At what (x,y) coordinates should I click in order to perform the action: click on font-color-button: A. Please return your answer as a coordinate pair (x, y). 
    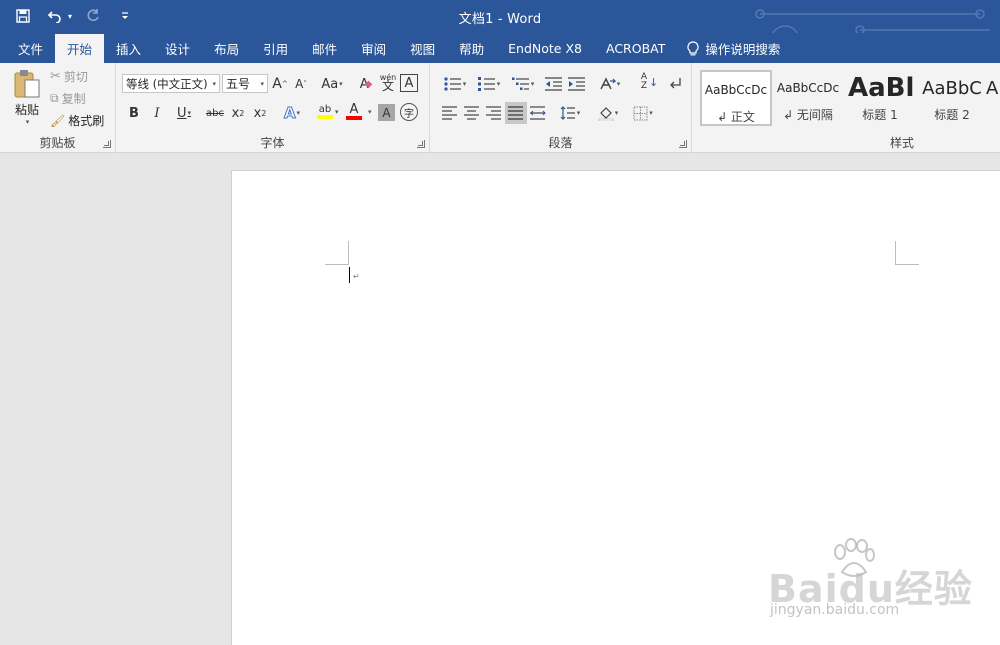
    Looking at the image, I should click on (354, 111).